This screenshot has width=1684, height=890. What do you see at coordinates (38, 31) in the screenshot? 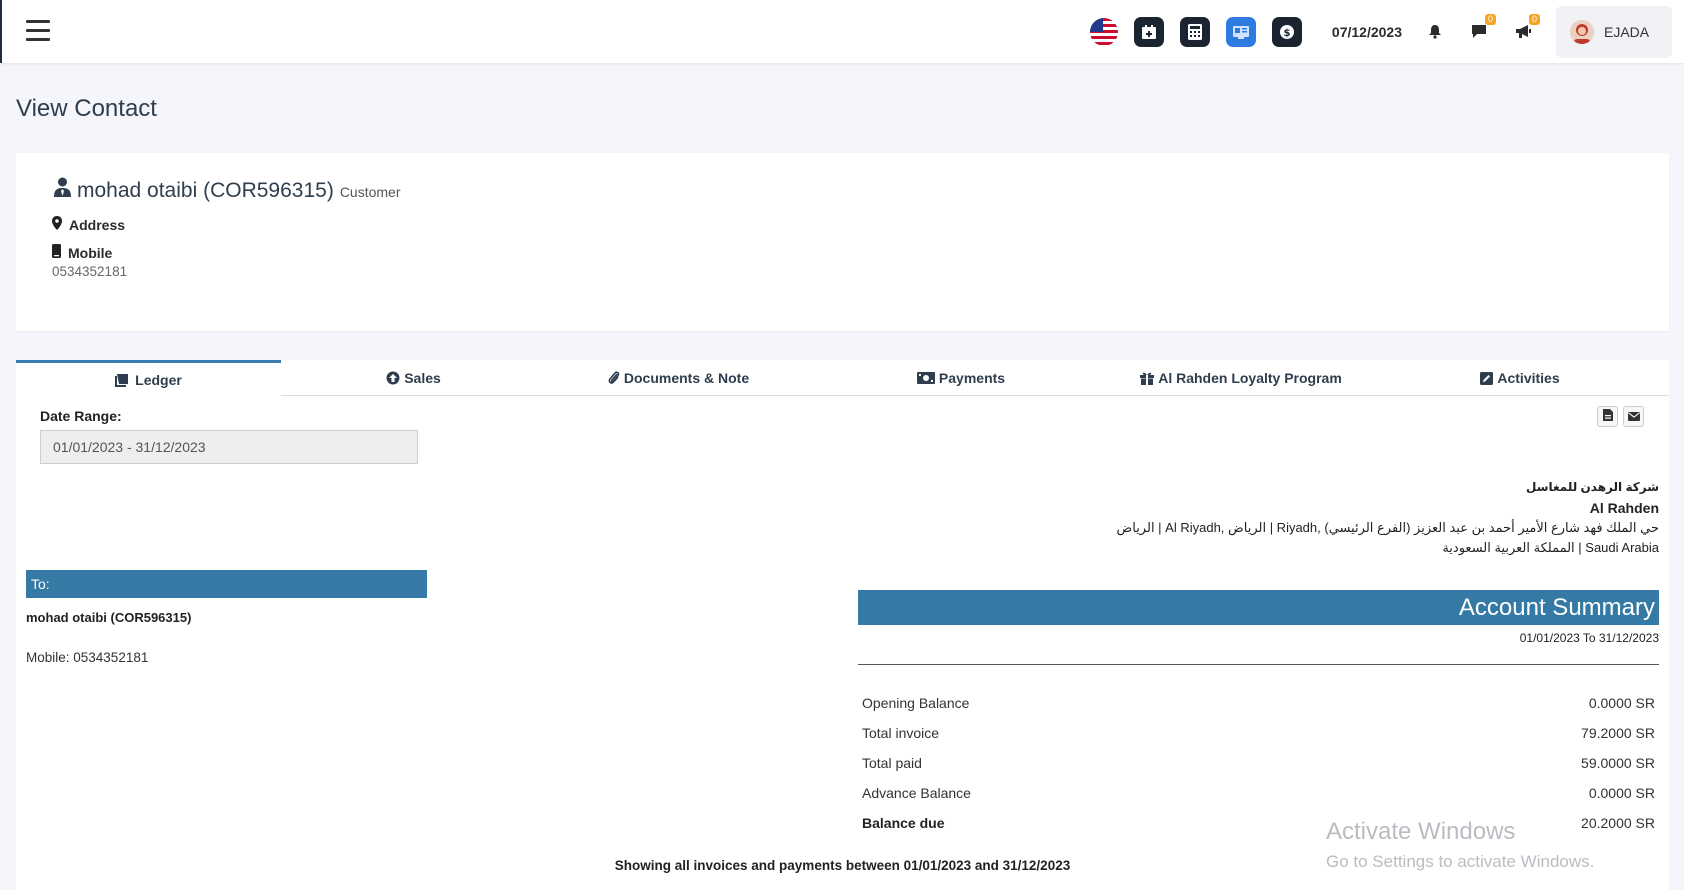
I see `menu-icon` at bounding box center [38, 31].